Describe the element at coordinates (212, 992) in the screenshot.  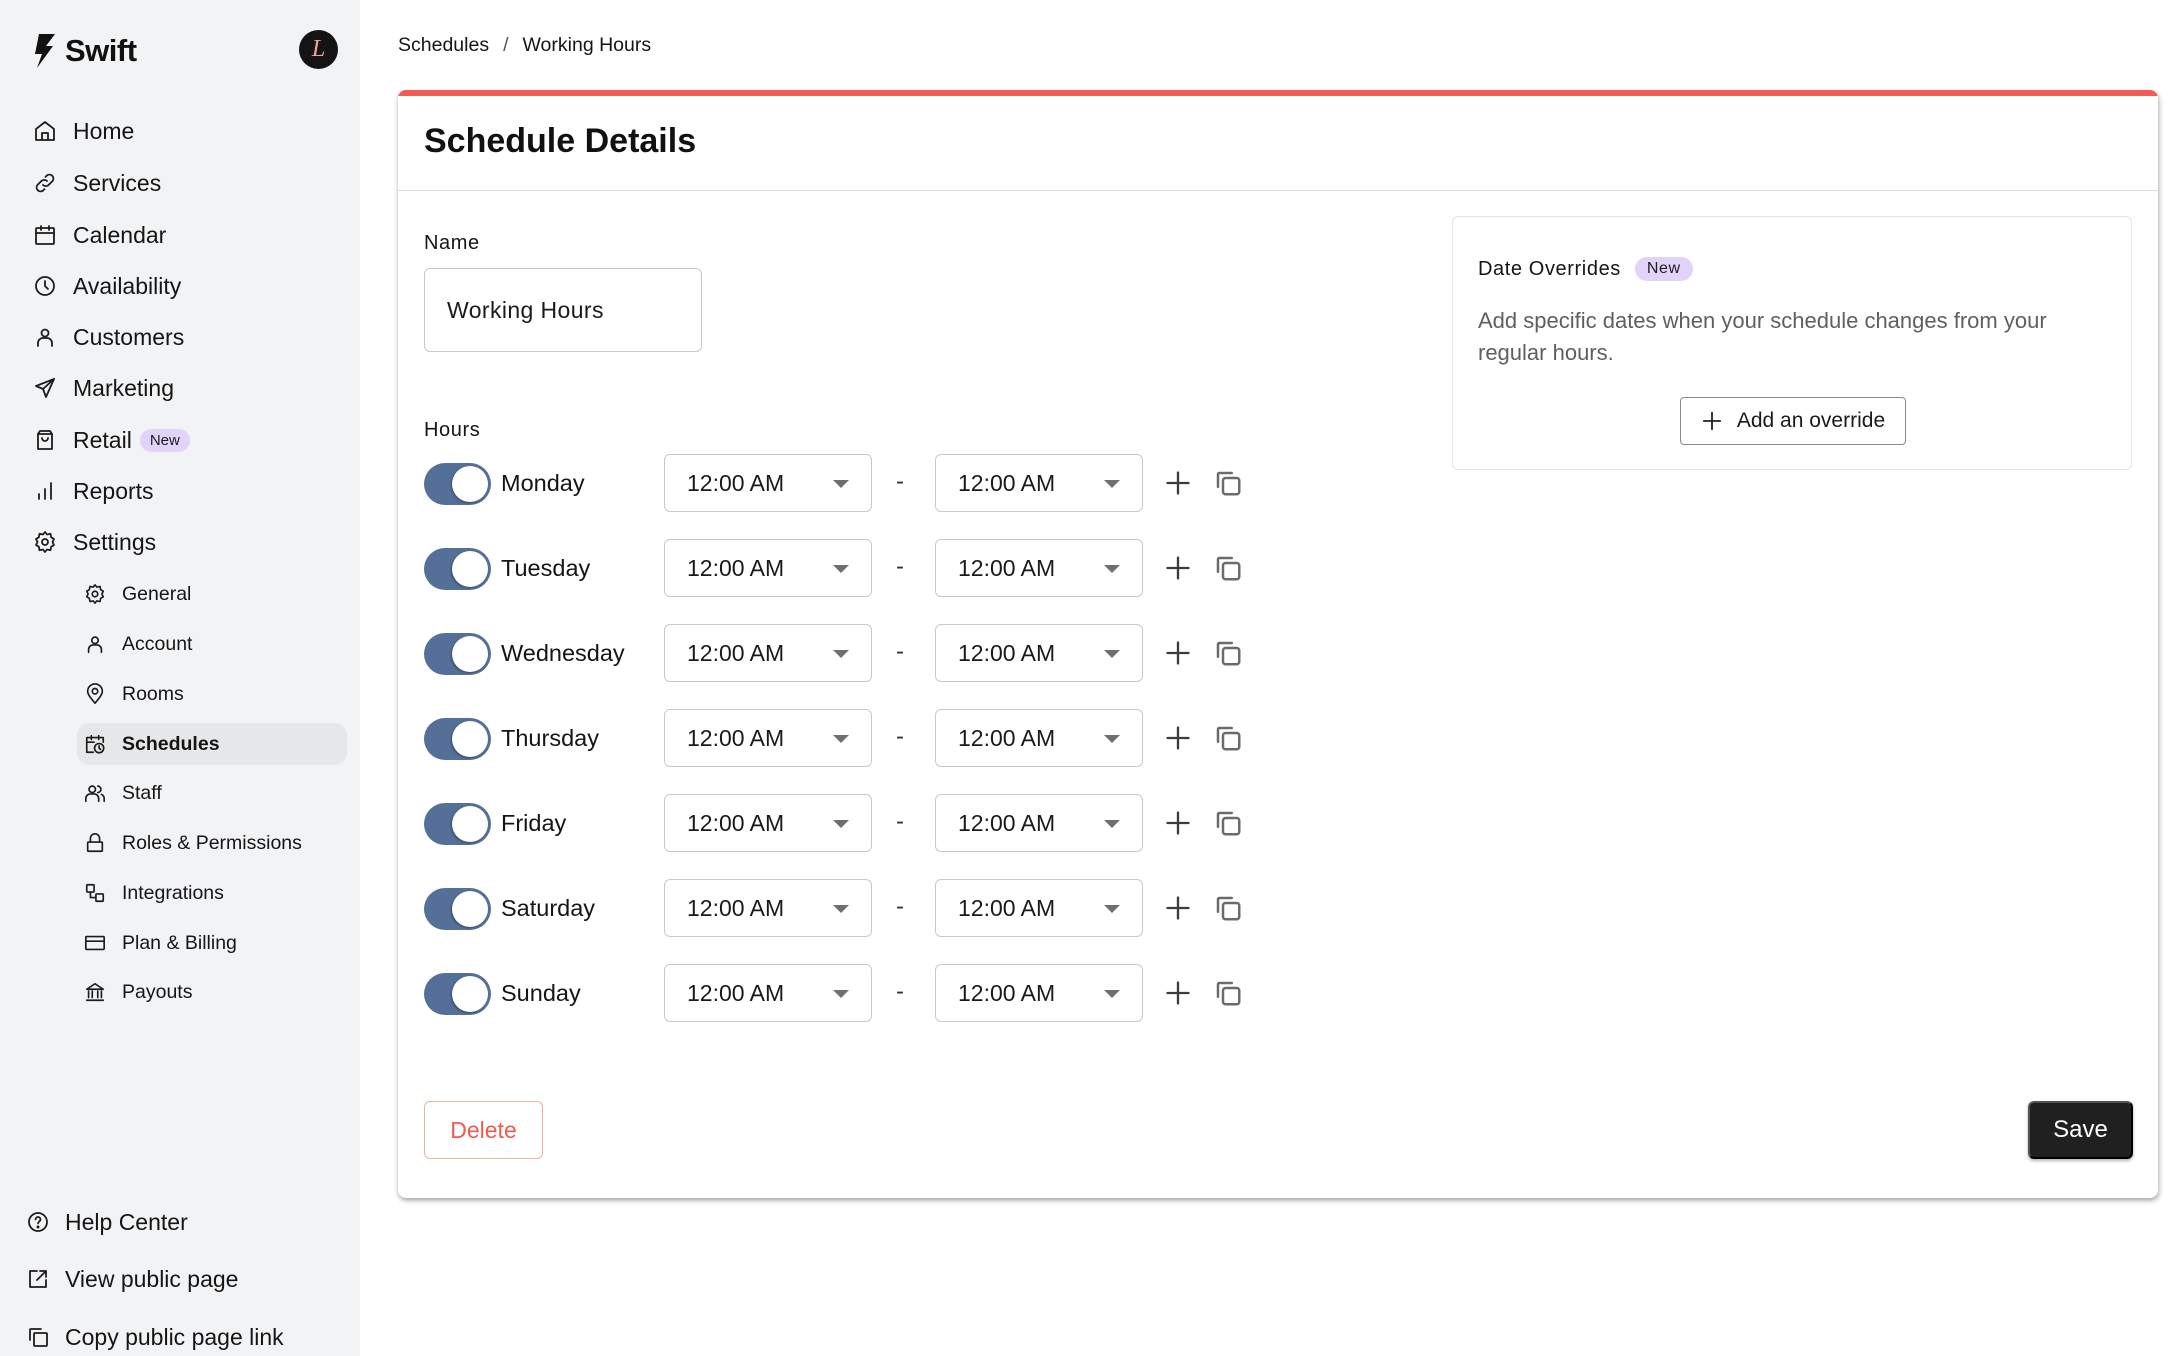
I see `settings-item-payouts: Payouts` at that location.